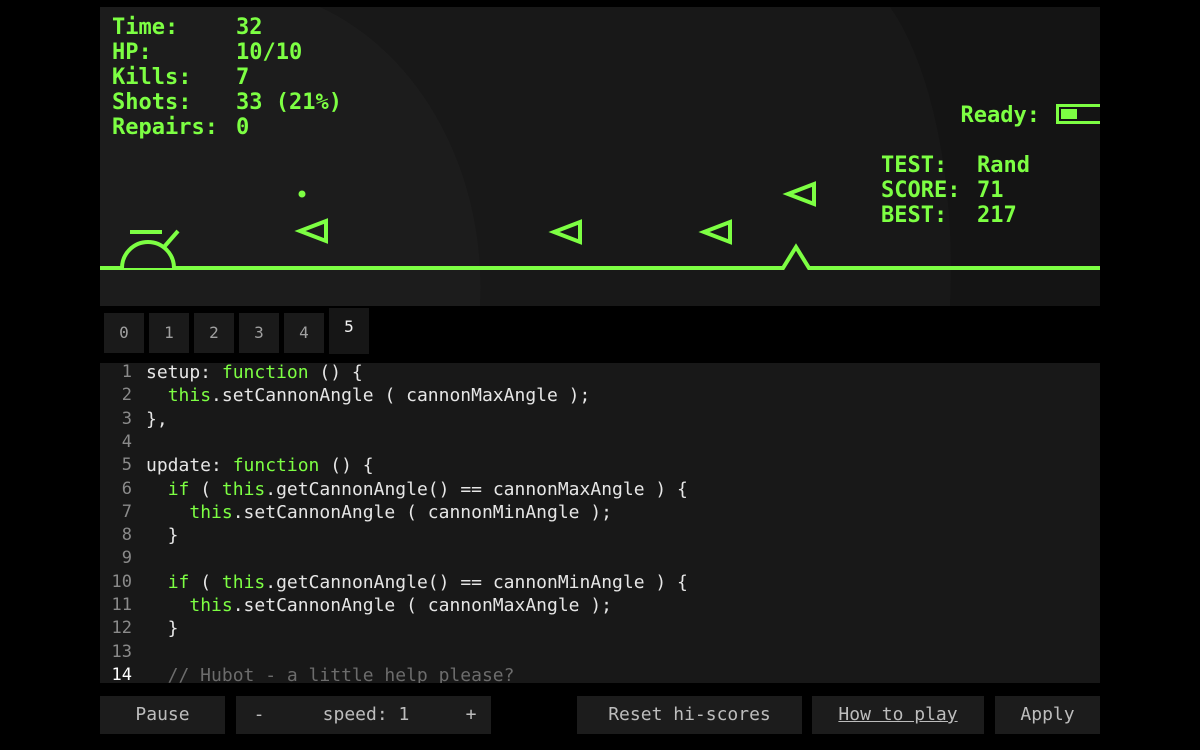 This screenshot has width=1200, height=750. I want to click on tab-5: 5, so click(349, 331).